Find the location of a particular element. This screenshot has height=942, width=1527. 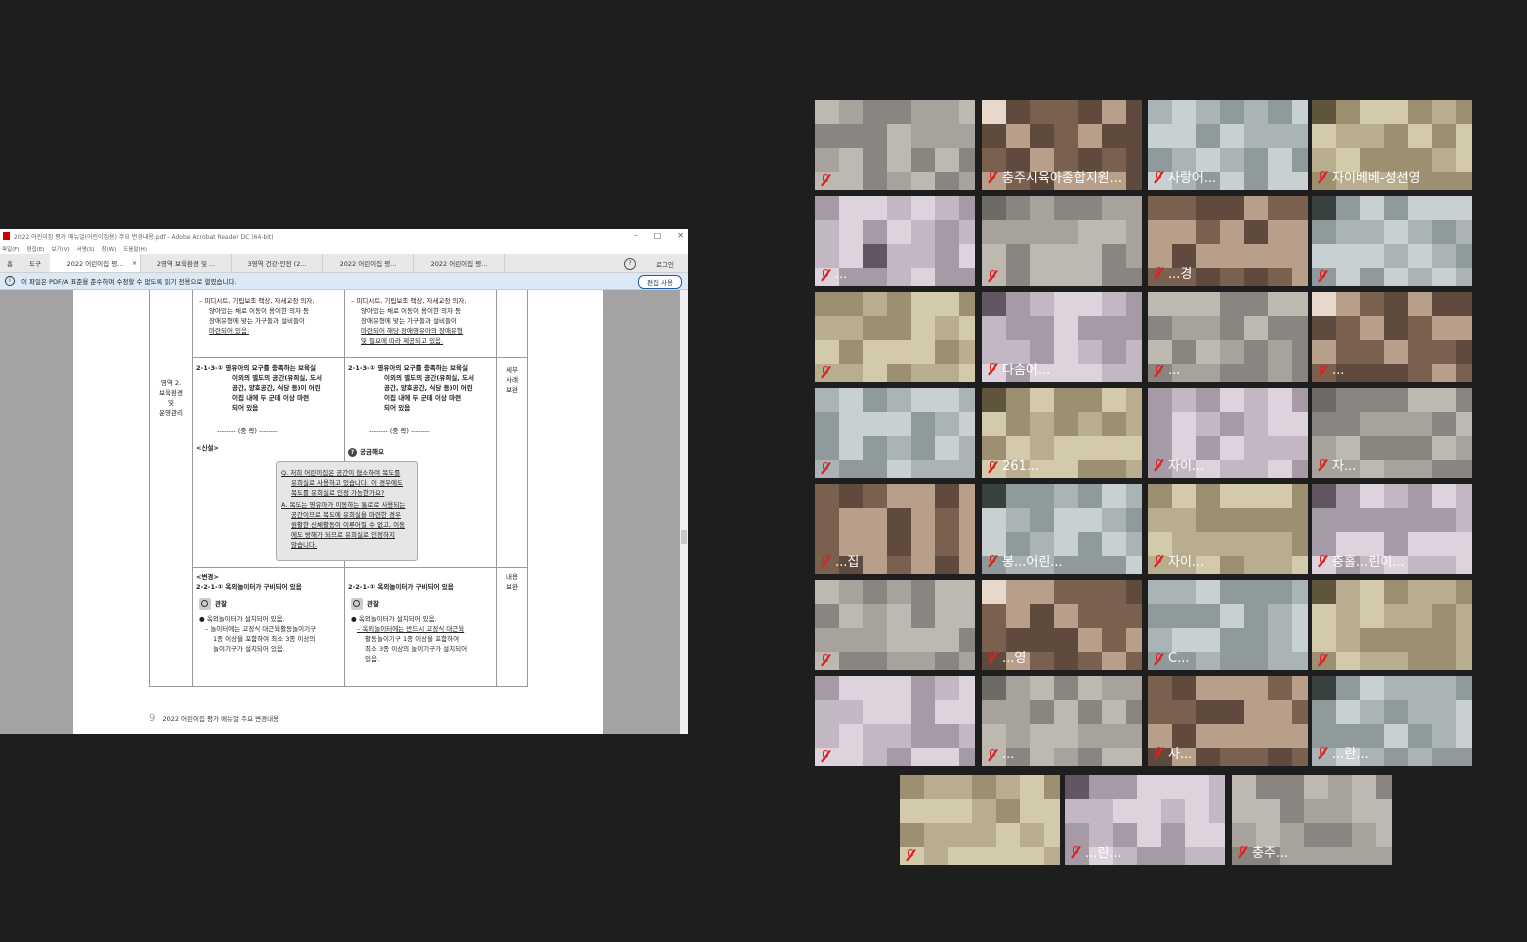

tab-close-icon: × is located at coordinates (134, 263).